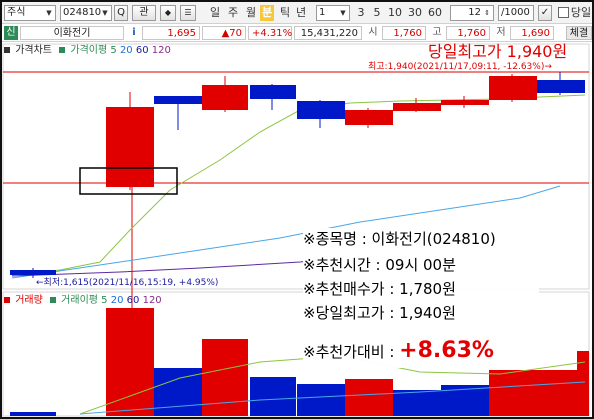 Image resolution: width=594 pixels, height=419 pixels. Describe the element at coordinates (104, 300) in the screenshot. I see `volume-ma5-period: 5` at that location.